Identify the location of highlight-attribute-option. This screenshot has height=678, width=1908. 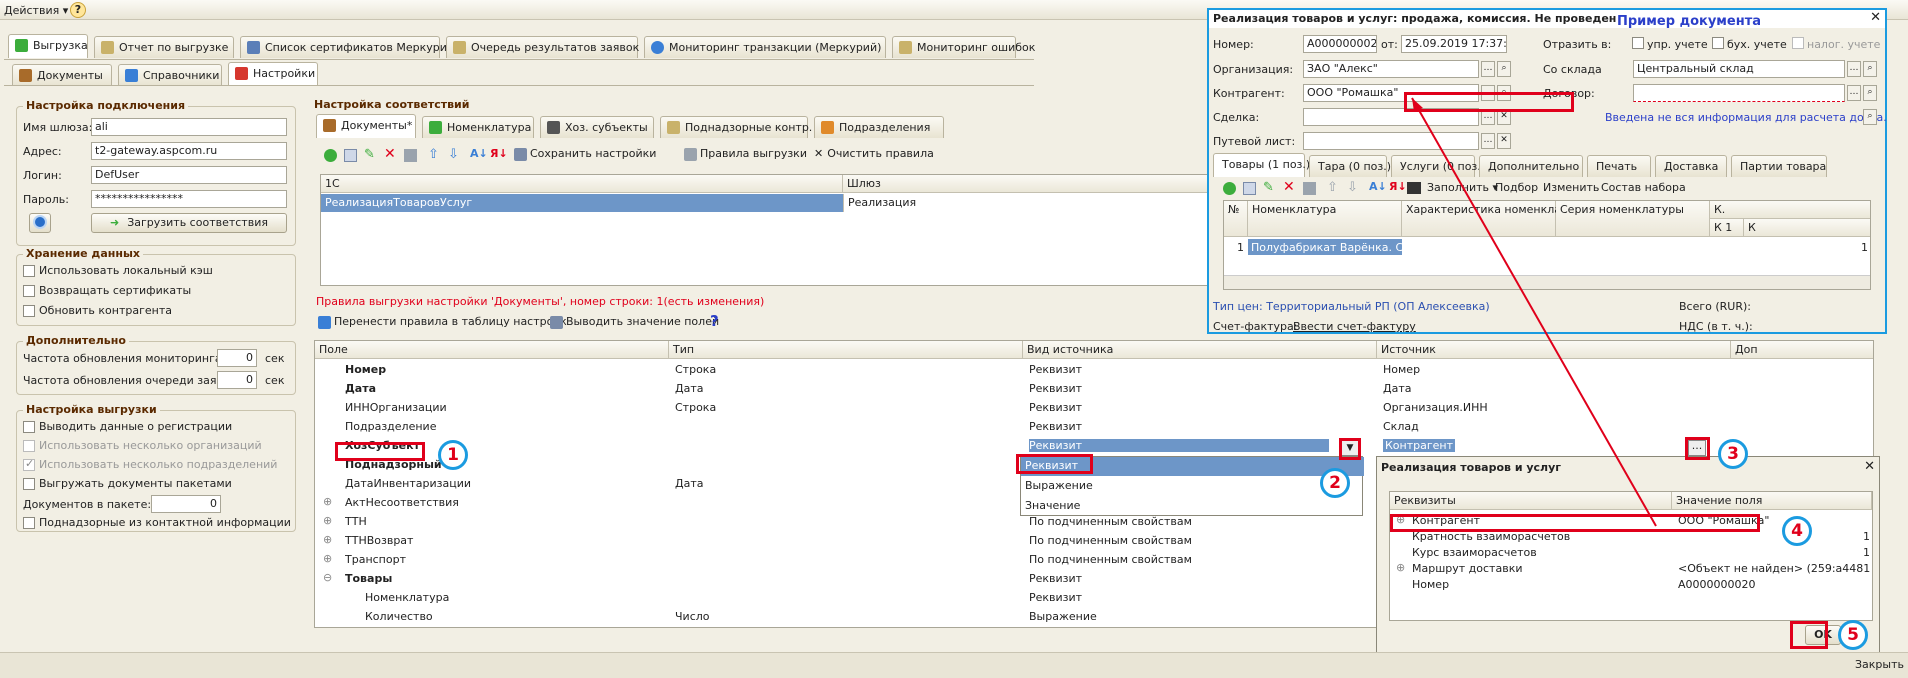
(1054, 464).